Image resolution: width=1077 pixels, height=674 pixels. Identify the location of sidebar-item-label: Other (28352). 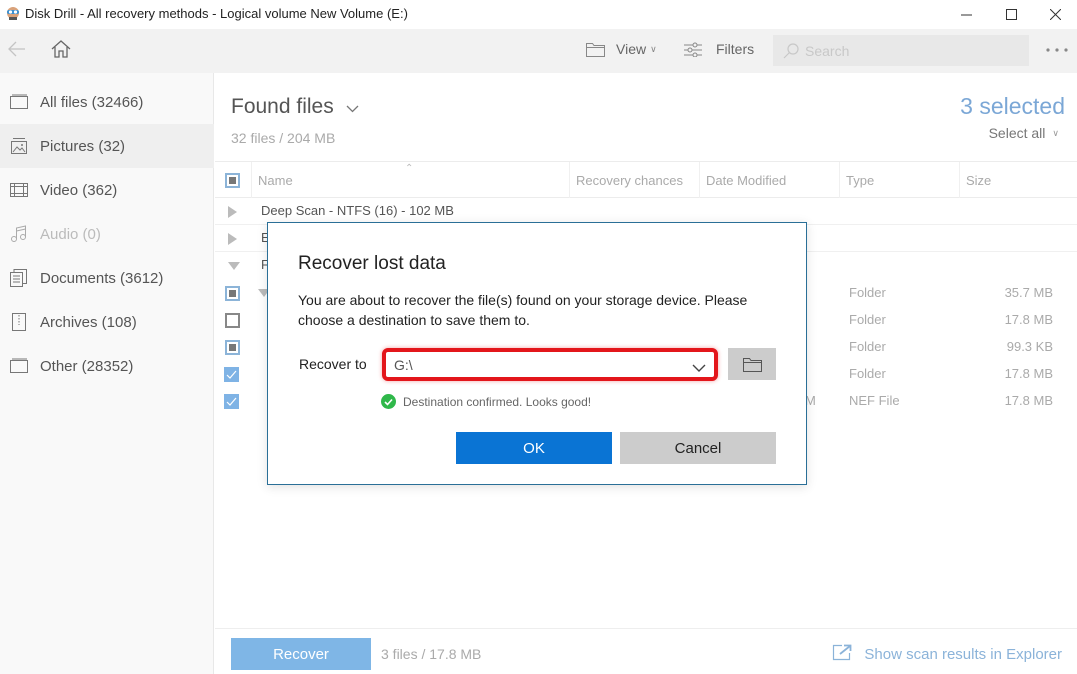
(87, 366).